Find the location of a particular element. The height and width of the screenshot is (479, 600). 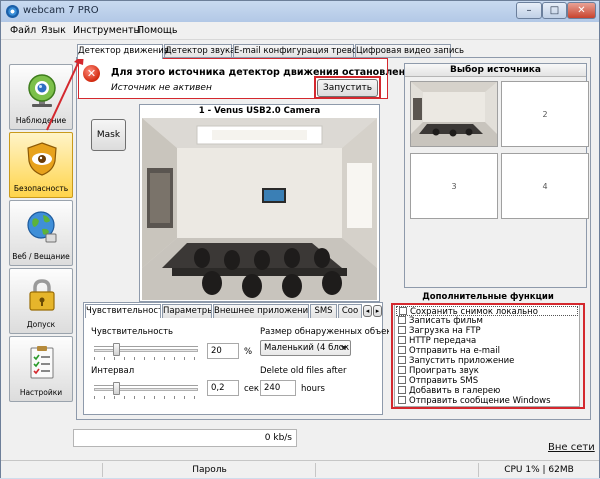

chevron-down-icon is located at coordinates (344, 348).